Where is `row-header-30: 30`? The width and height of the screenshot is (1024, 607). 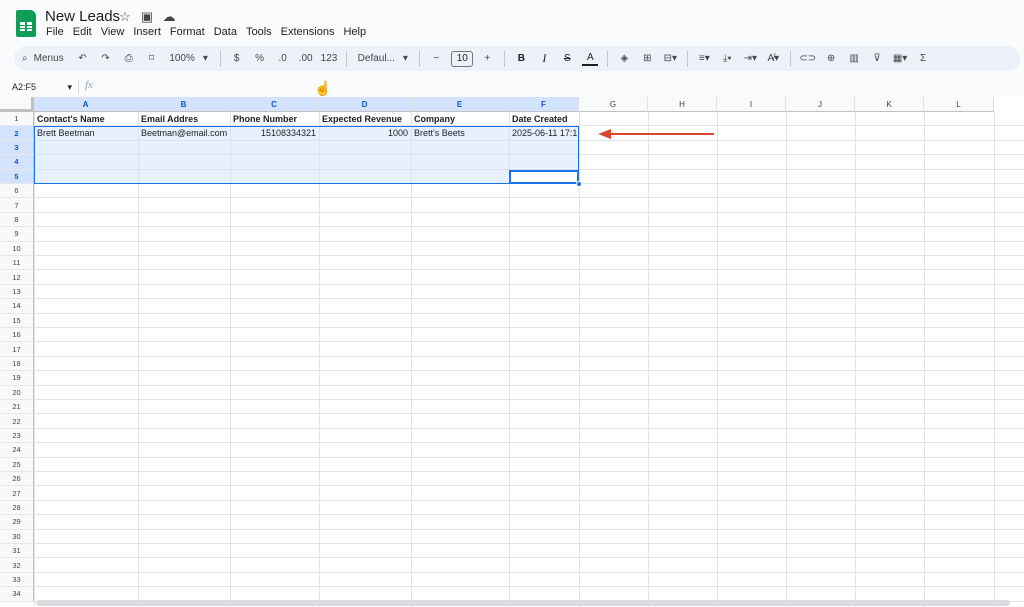
row-header-30: 30 is located at coordinates (17, 536).